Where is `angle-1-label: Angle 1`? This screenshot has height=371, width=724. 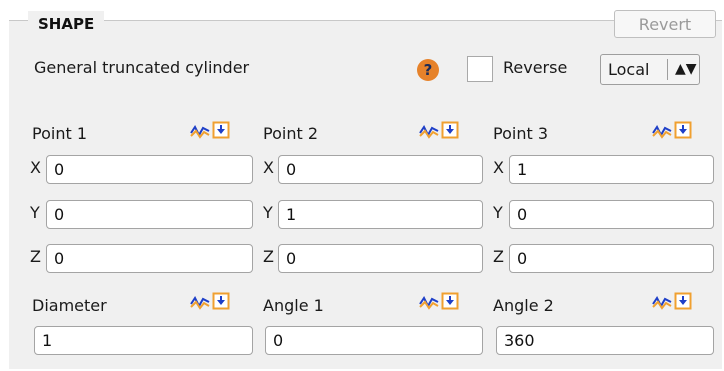
angle-1-label: Angle 1 is located at coordinates (293, 305).